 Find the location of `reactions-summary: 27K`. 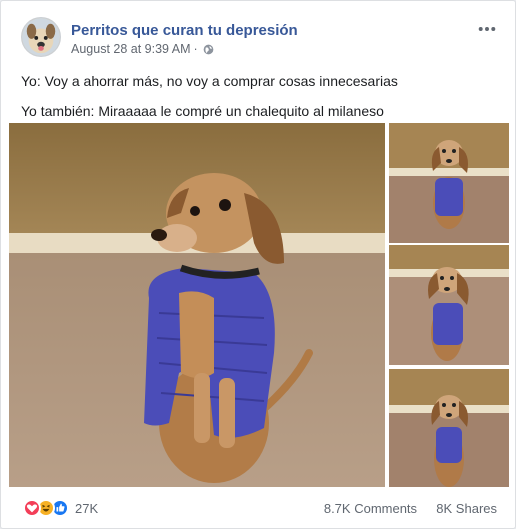

reactions-summary: 27K is located at coordinates (60, 508).